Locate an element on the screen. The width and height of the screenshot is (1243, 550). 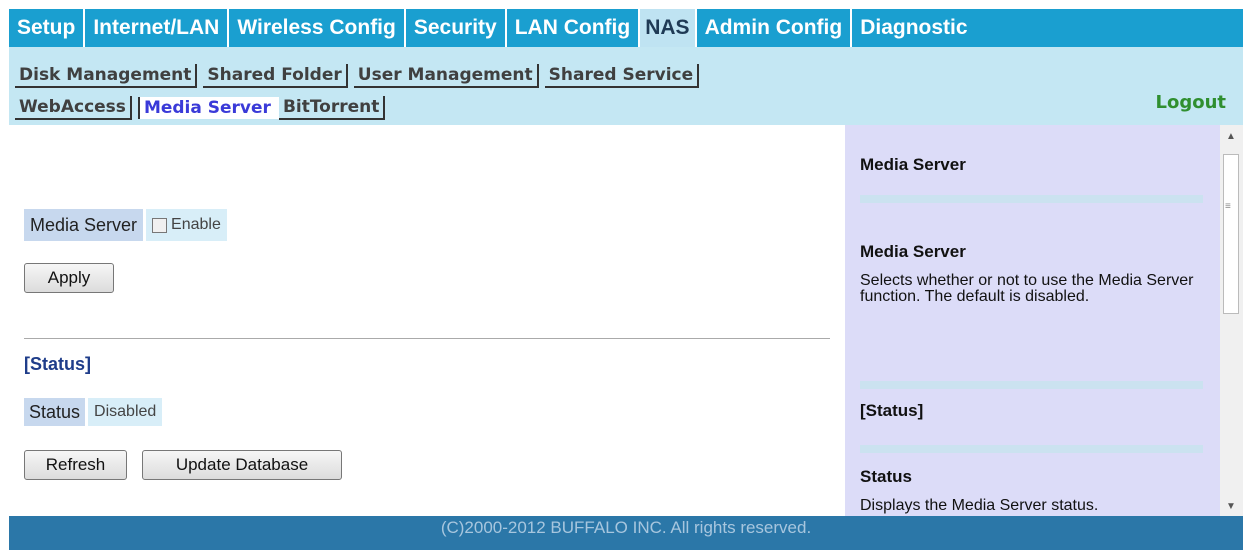
tab-setup: Setup is located at coordinates (47, 28).